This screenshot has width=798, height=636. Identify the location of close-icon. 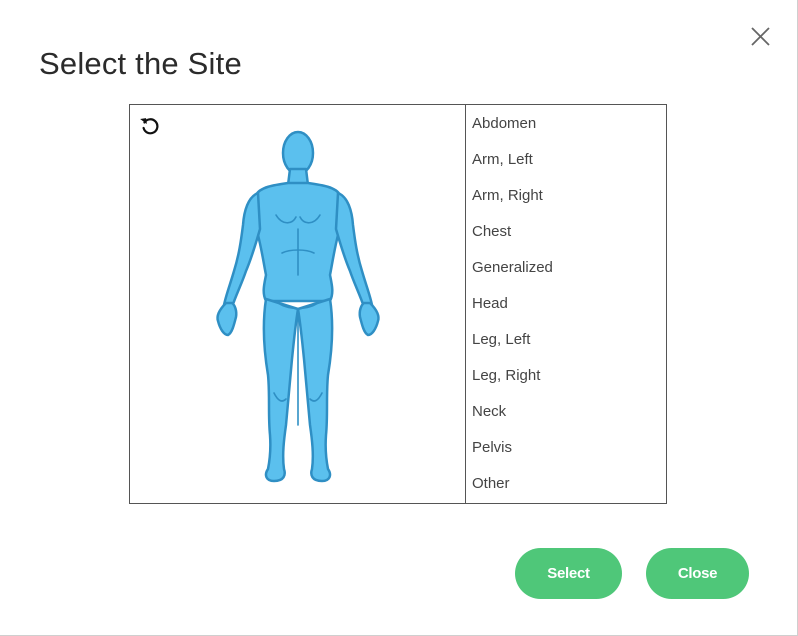
(760, 36).